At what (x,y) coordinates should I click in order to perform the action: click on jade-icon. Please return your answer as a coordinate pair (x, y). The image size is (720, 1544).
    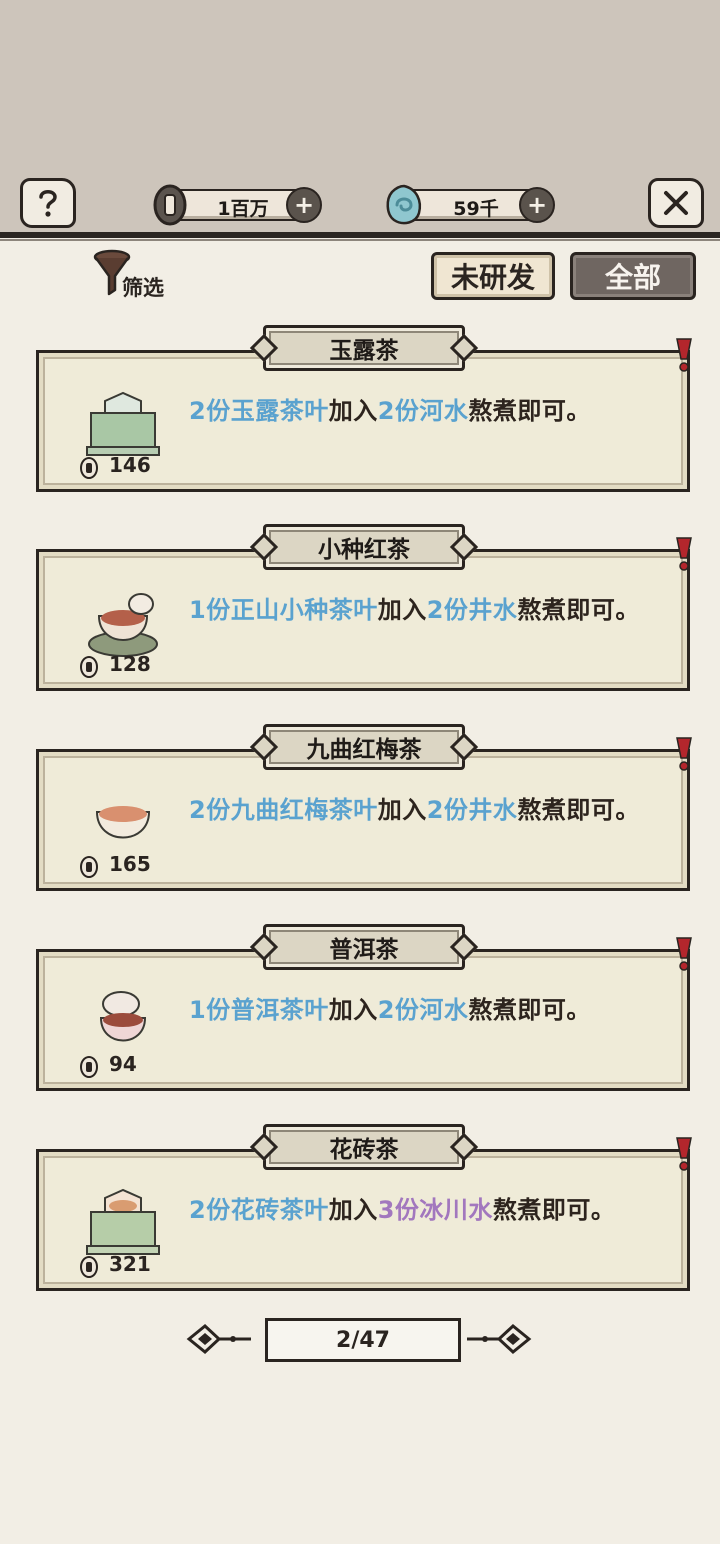
    Looking at the image, I should click on (403, 204).